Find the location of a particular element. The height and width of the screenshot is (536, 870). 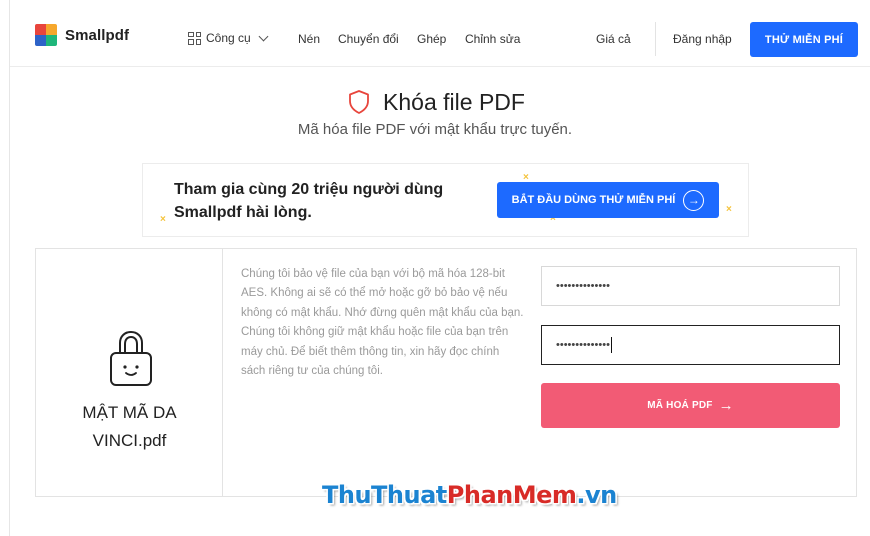

smallpdf-logo-icon is located at coordinates (46, 35).